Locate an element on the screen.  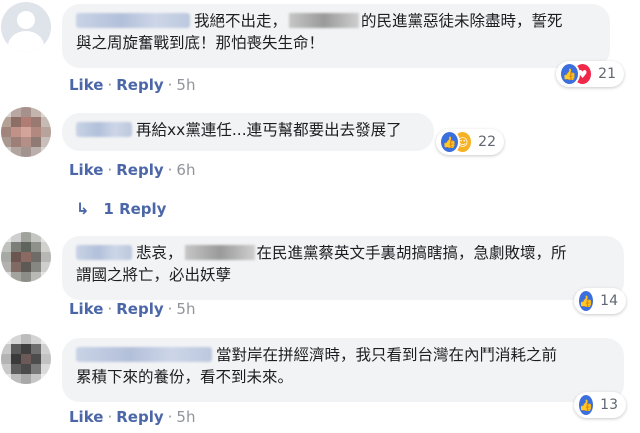
reaction-count: 14 is located at coordinates (609, 301).